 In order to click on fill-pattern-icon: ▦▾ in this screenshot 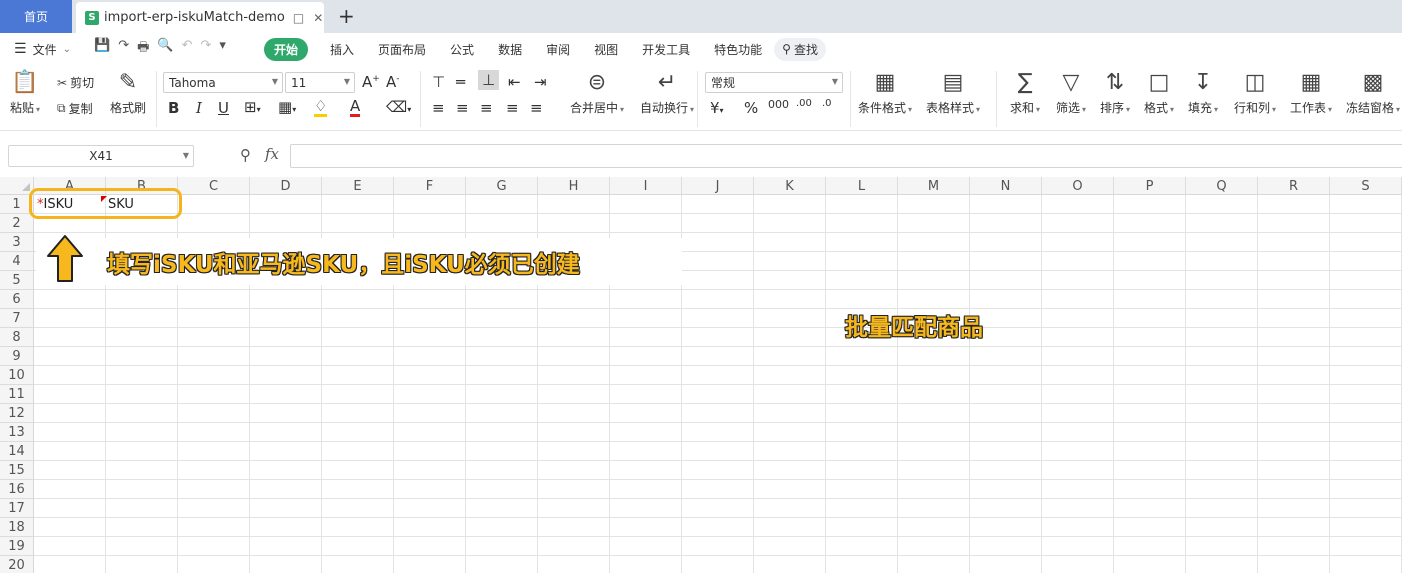, I will do `click(287, 107)`.